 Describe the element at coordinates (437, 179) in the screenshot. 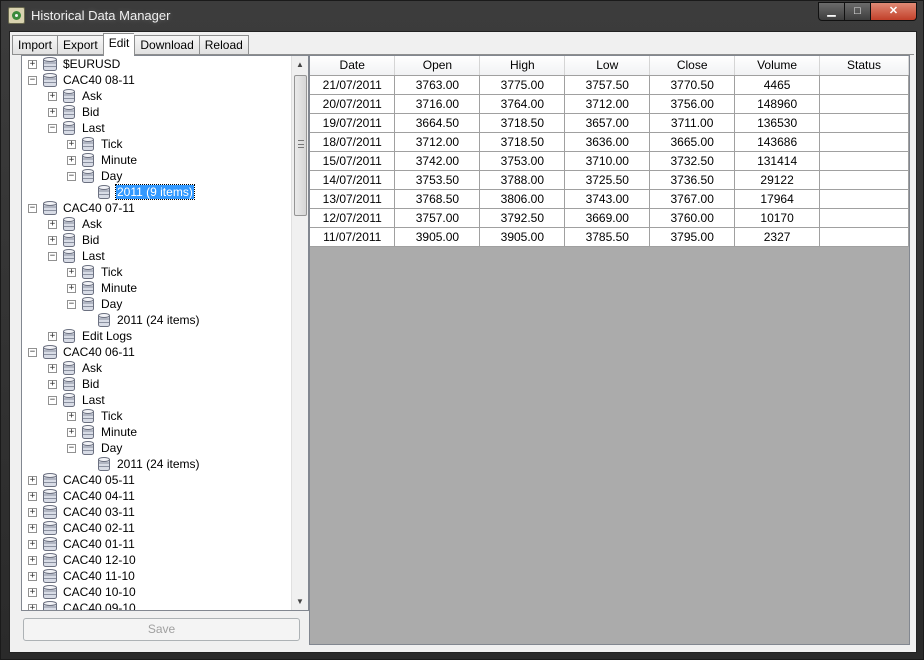

I see `cell-open: 3753.50` at that location.